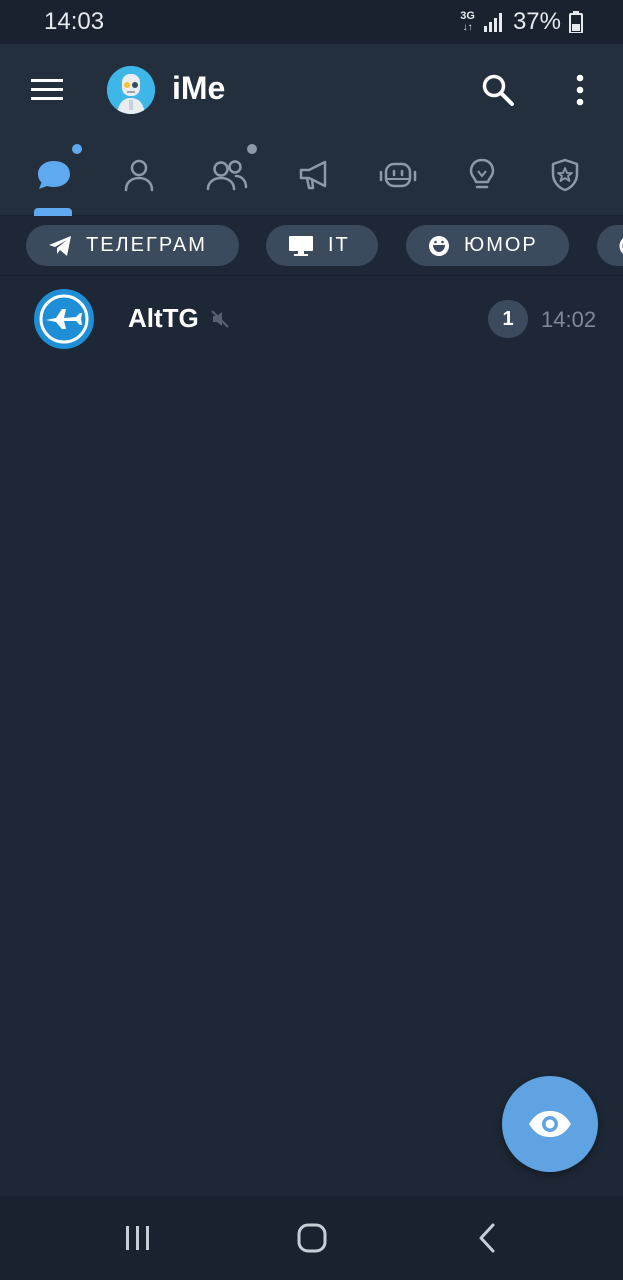  I want to click on more-options-button, so click(580, 90).